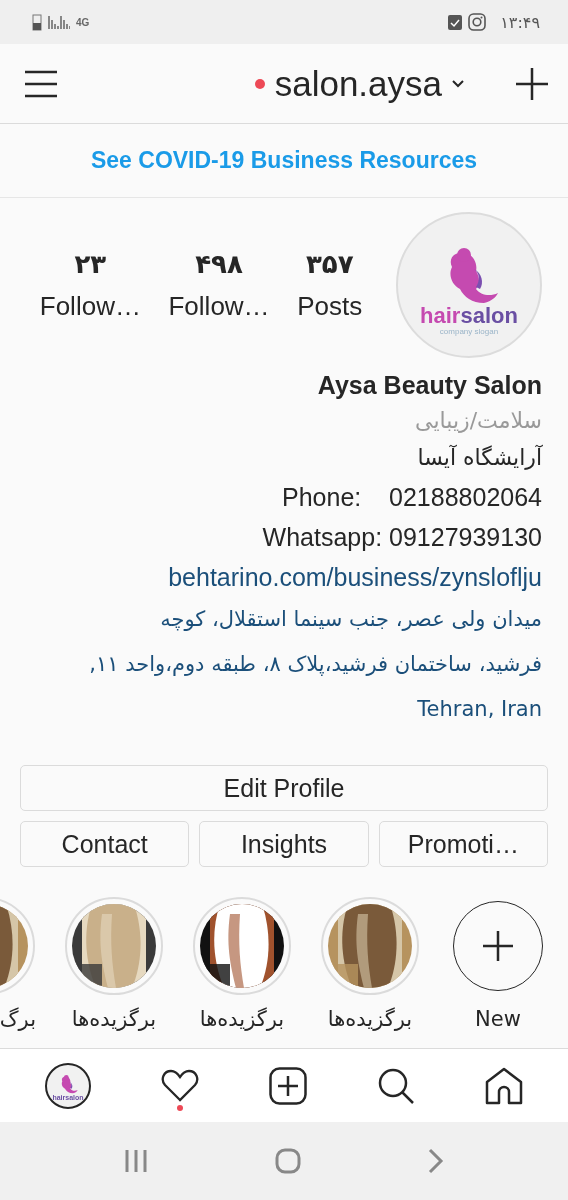 This screenshot has width=568, height=1200. What do you see at coordinates (315, 664) in the screenshot?
I see `address-line: فرشید، ساختمان فرشید،پلاک ۸، طبقه دوم،واحد ۱۱,` at bounding box center [315, 664].